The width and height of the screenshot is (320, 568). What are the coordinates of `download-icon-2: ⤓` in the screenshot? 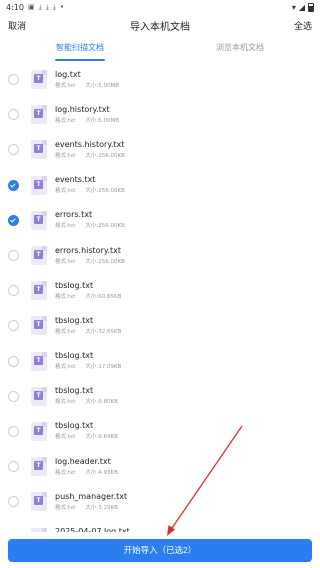 It's located at (47, 6).